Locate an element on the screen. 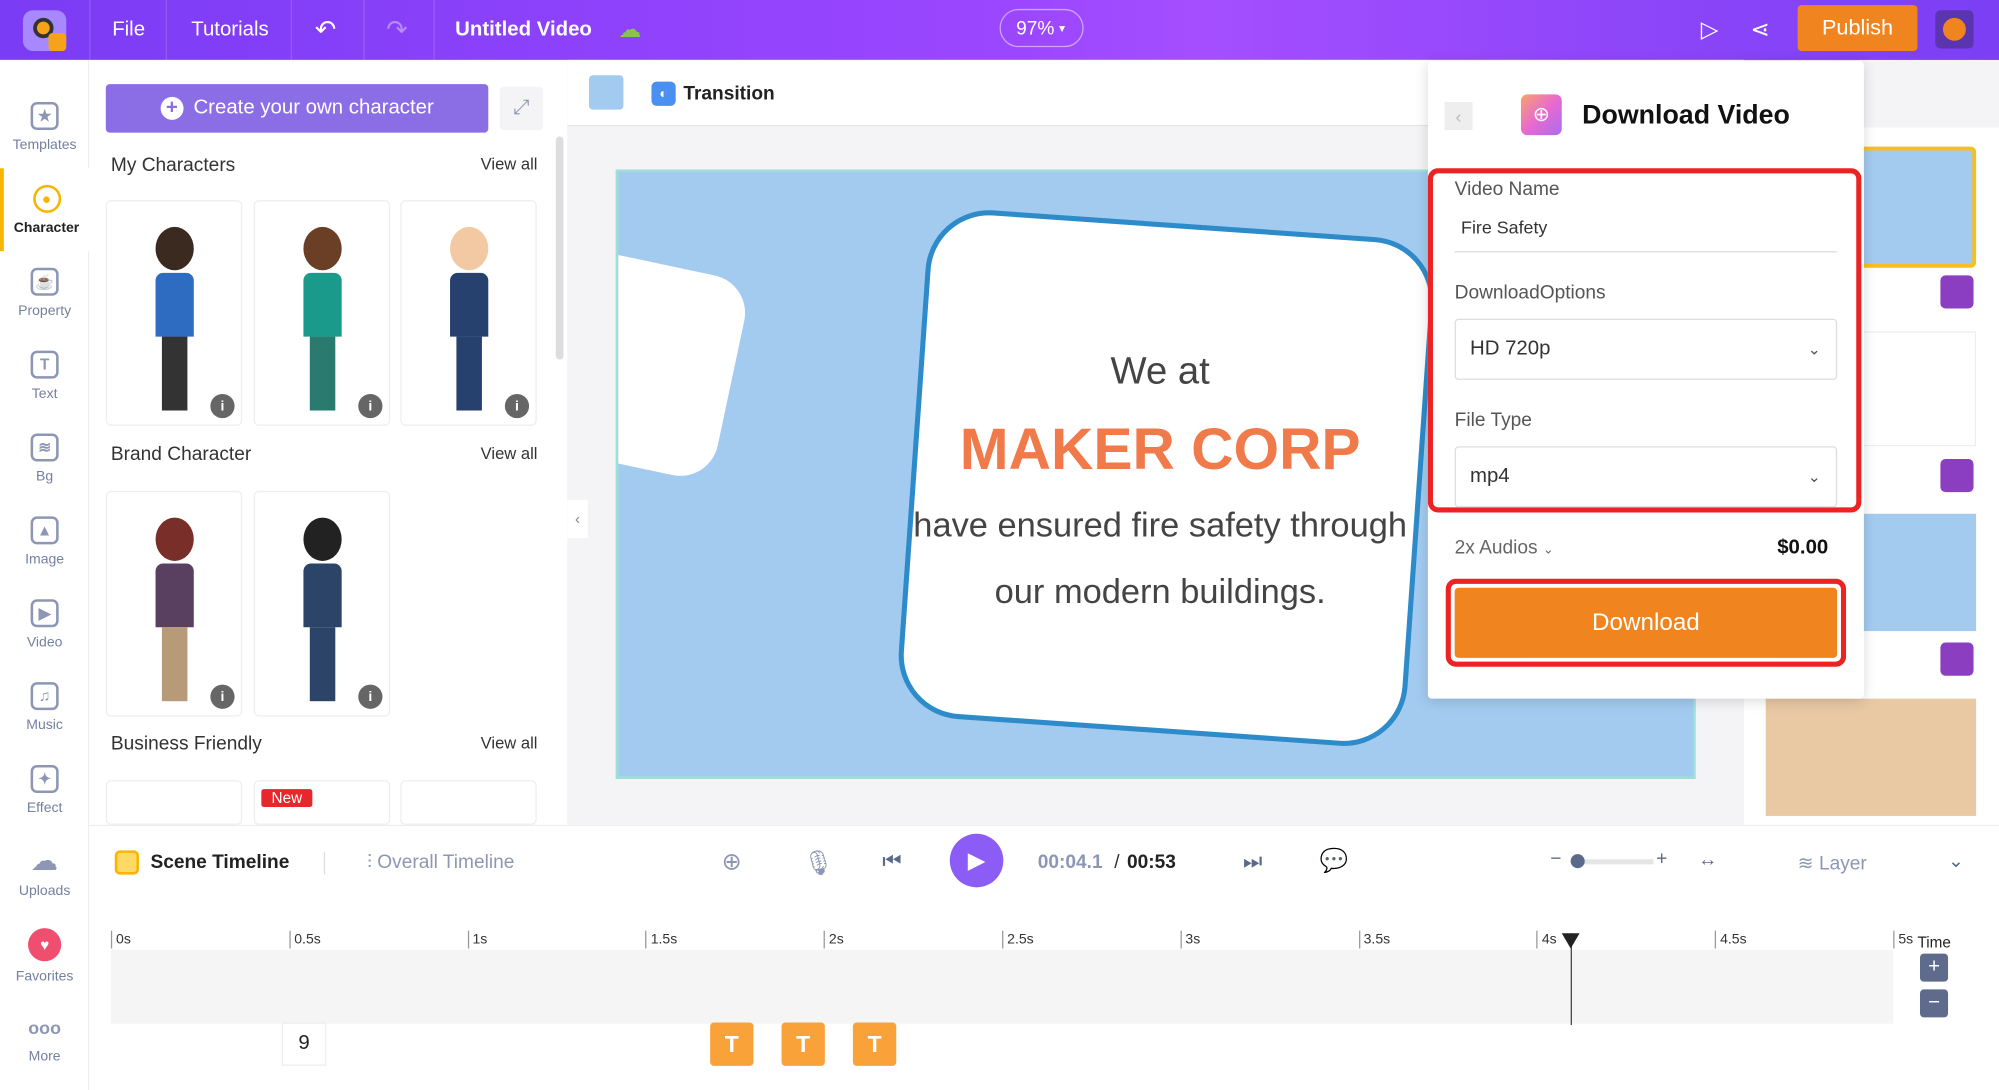 This screenshot has width=1999, height=1090. time-tick: 0s is located at coordinates (120, 939).